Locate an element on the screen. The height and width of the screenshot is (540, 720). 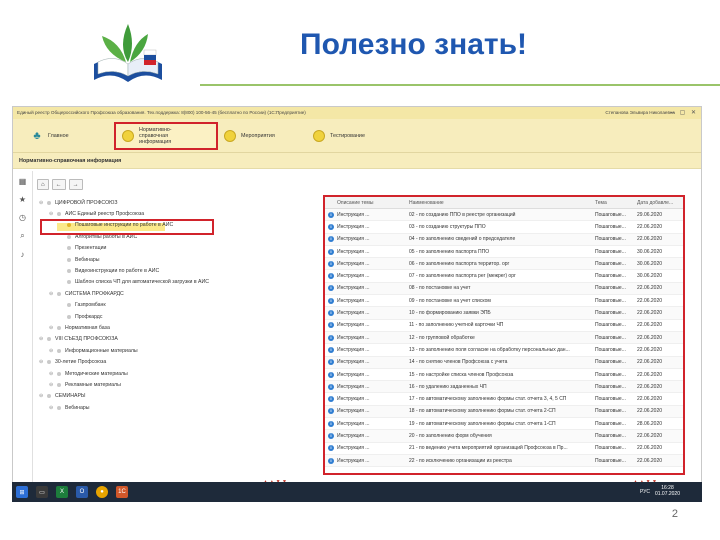
tree-item: ⊖ Вебинары is located at coordinates (177, 407).